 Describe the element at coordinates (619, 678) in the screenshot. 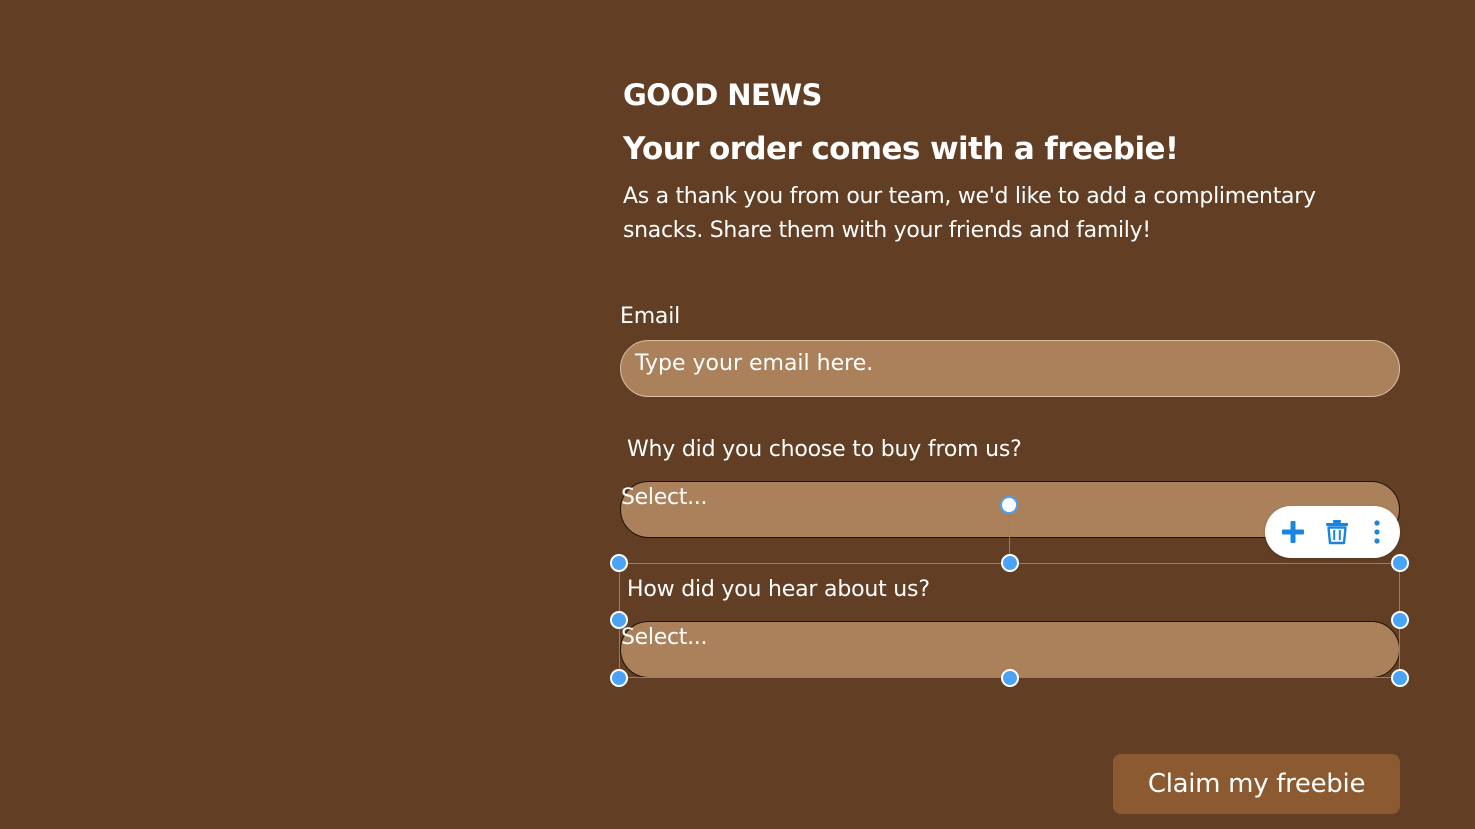

I see `resize-handle-bottom-left` at that location.